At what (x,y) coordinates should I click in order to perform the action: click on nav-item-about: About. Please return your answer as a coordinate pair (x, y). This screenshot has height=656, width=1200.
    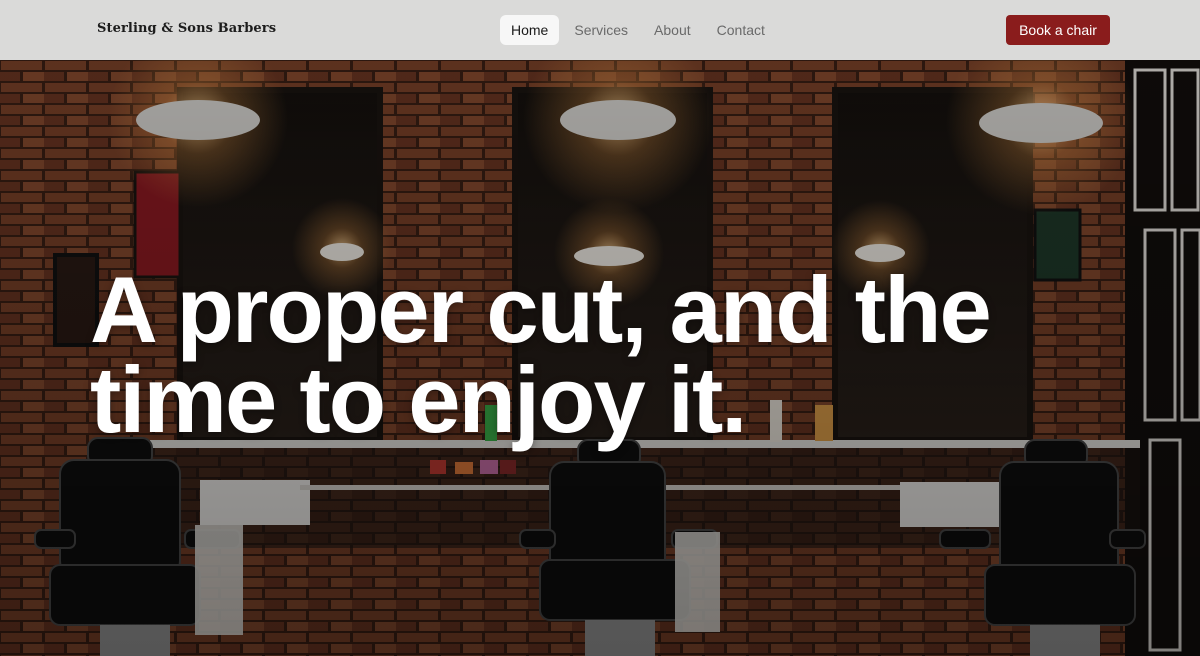
    Looking at the image, I should click on (672, 30).